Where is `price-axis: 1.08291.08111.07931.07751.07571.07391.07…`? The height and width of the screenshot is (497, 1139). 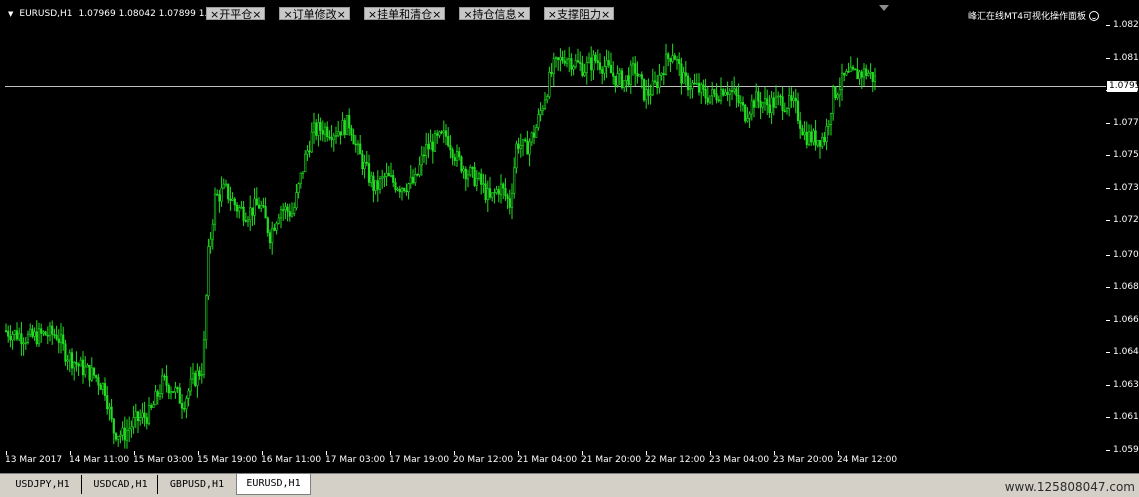 price-axis: 1.08291.08111.07931.07751.07571.07391.07… is located at coordinates (1122, 227).